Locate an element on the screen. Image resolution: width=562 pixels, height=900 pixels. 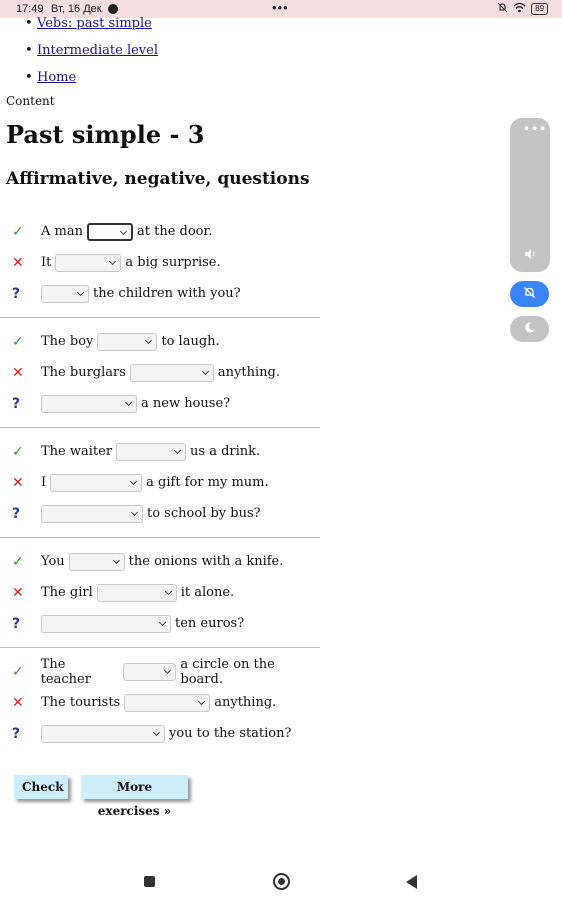
sentence-end: a circle on the board. is located at coordinates (227, 671).